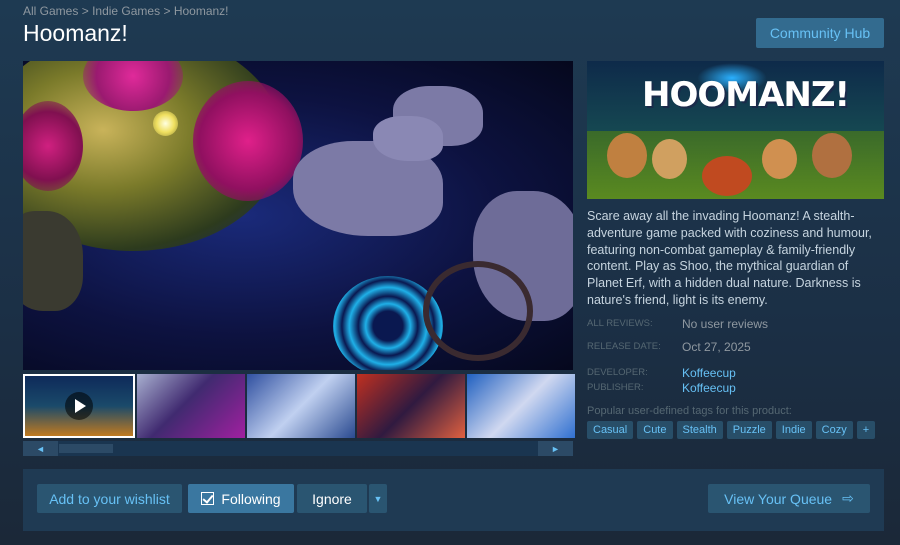 This screenshot has height=545, width=900. Describe the element at coordinates (716, 347) in the screenshot. I see `release-date-value: Oct 27, 2025` at that location.